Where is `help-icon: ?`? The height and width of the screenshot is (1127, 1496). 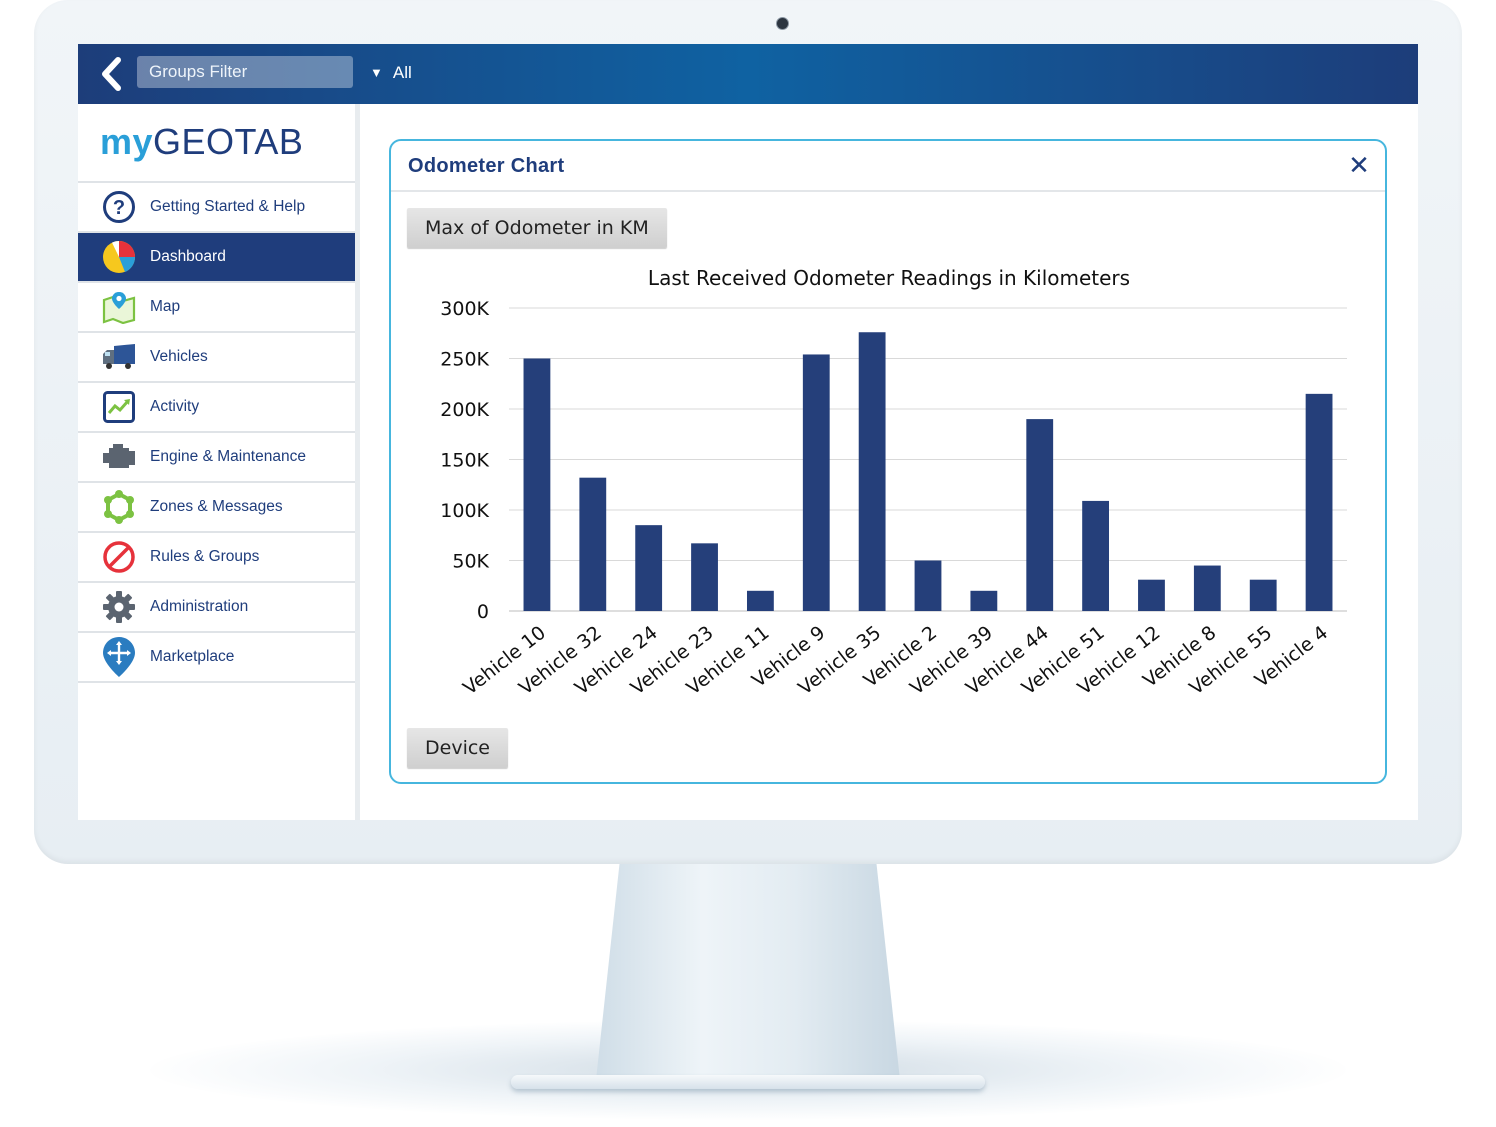 help-icon: ? is located at coordinates (119, 207).